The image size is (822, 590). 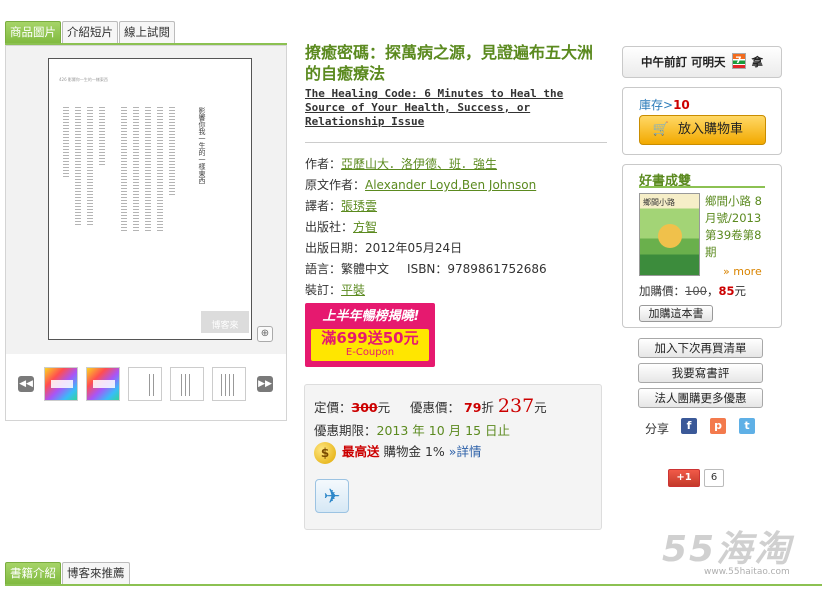 I want to click on sale-price-unit: 元, so click(x=540, y=407).